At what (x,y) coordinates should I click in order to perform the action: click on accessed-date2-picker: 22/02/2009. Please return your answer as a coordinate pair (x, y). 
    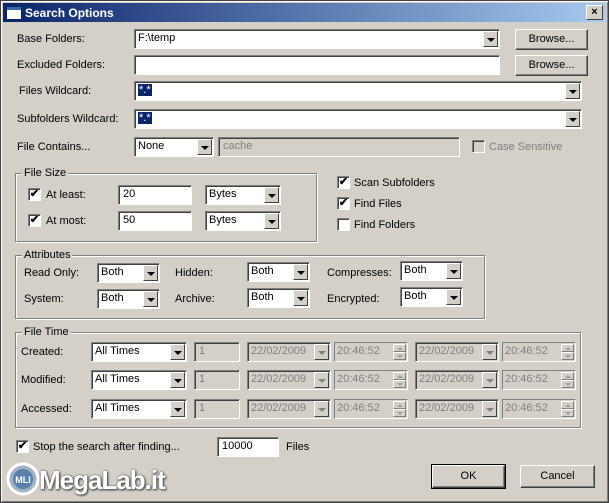
    Looking at the image, I should click on (457, 409).